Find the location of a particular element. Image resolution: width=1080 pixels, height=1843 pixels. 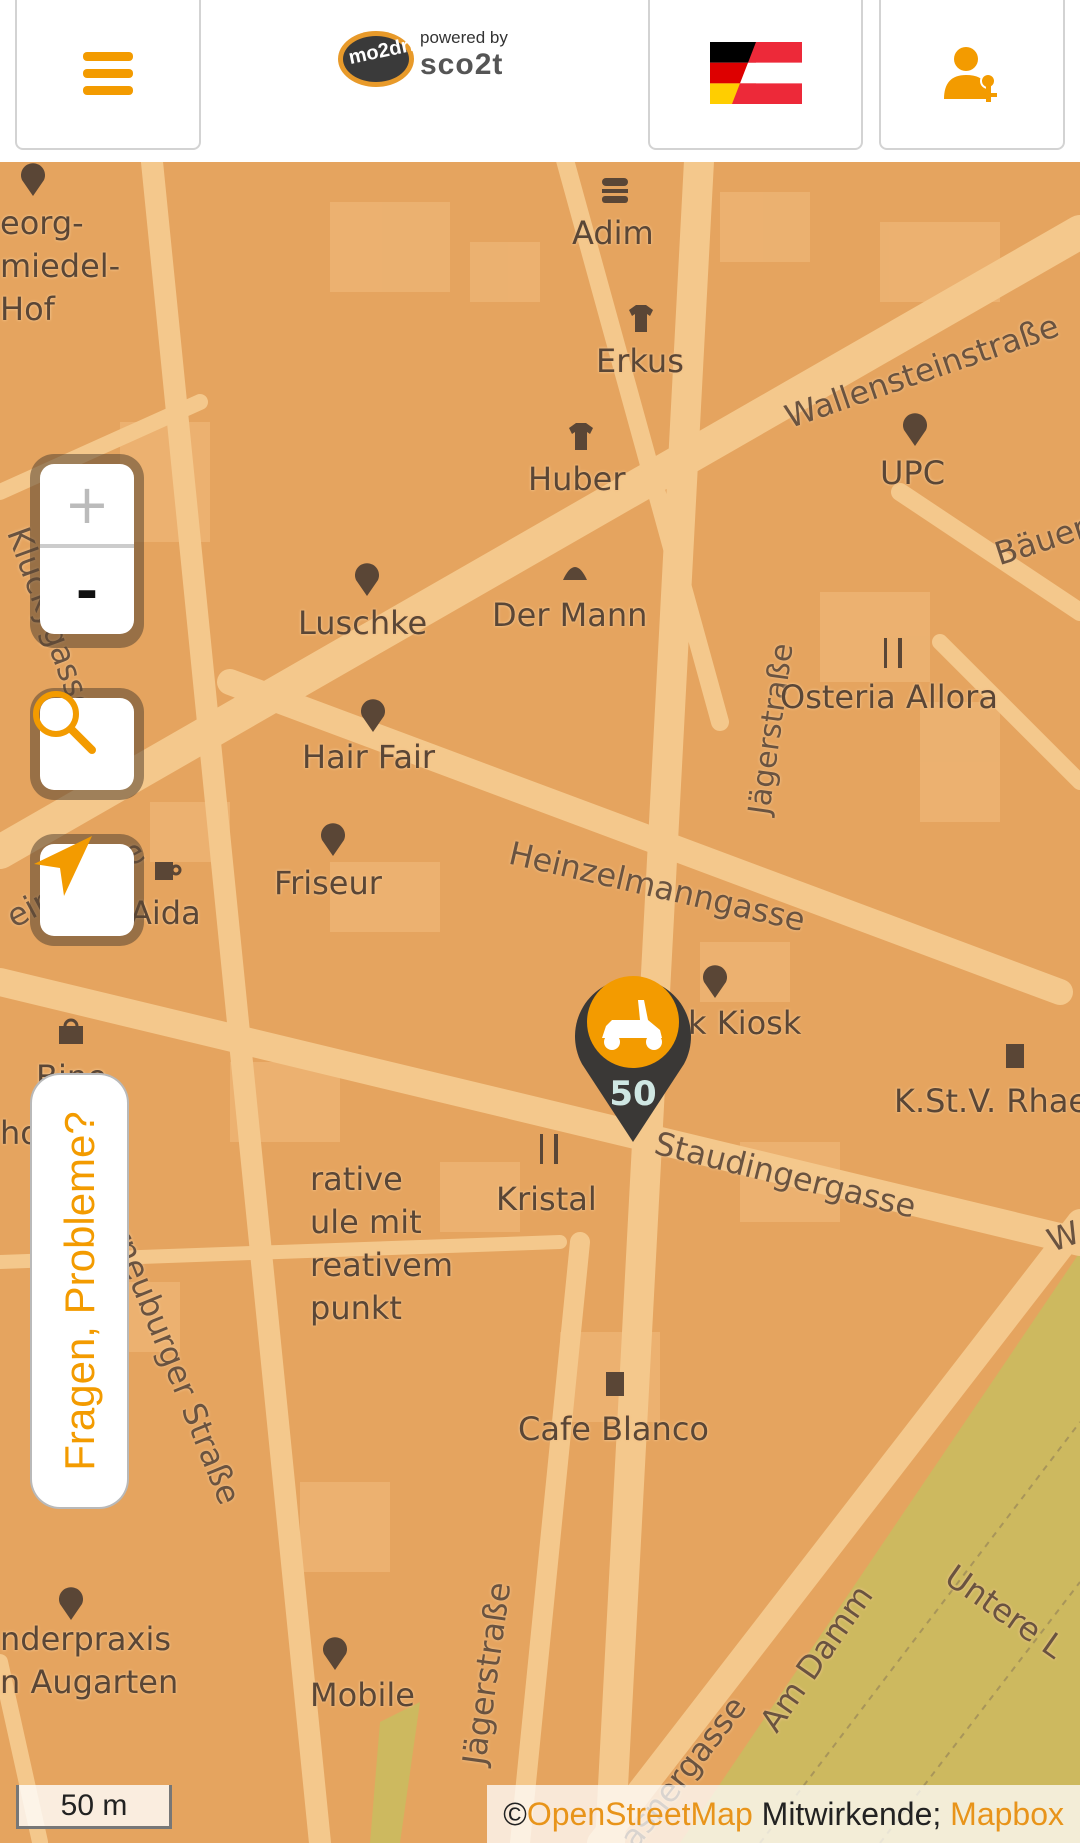

app-logo: mo2drive powered by sco2t is located at coordinates (445, 57).